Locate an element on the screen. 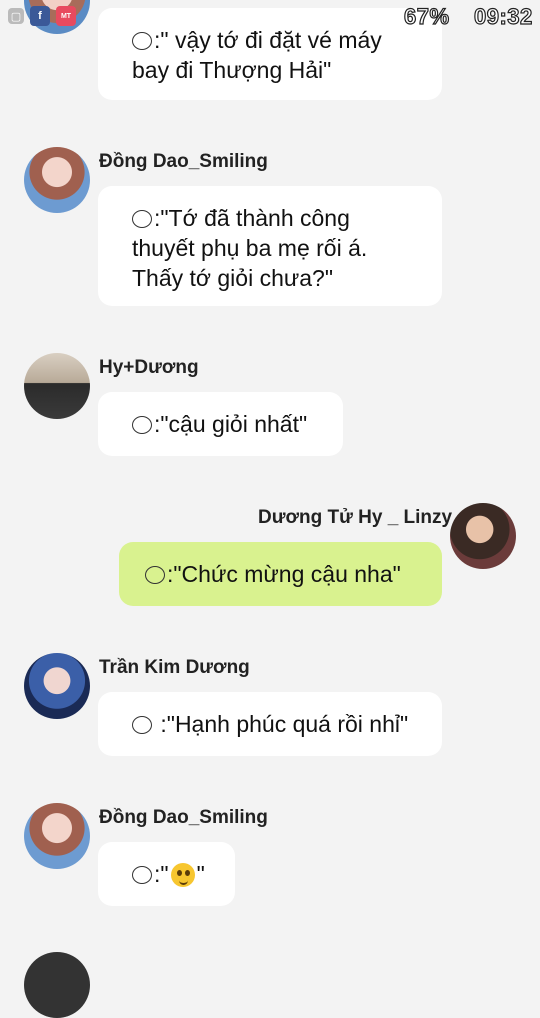 The height and width of the screenshot is (1018, 540). message-bubble: :"Chức mừng cậu nha" is located at coordinates (280, 574).